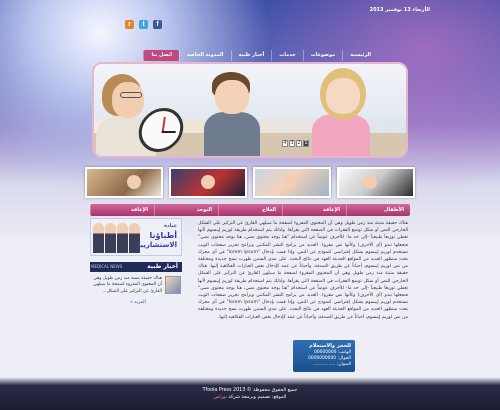 The image size is (500, 410). I want to click on tab-autism: التوحد, so click(186, 210).